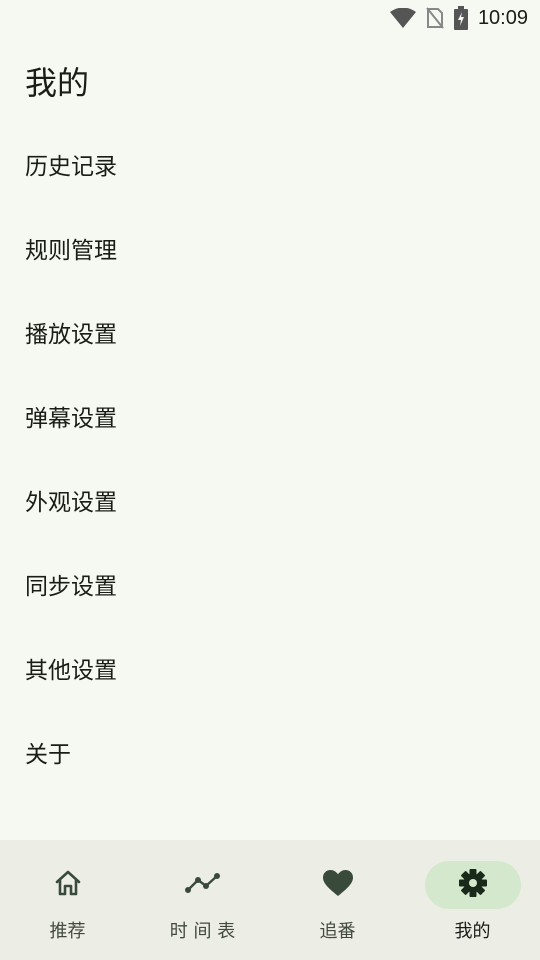 This screenshot has width=540, height=960. I want to click on menu-item-appearance-settings: 外观设置, so click(270, 500).